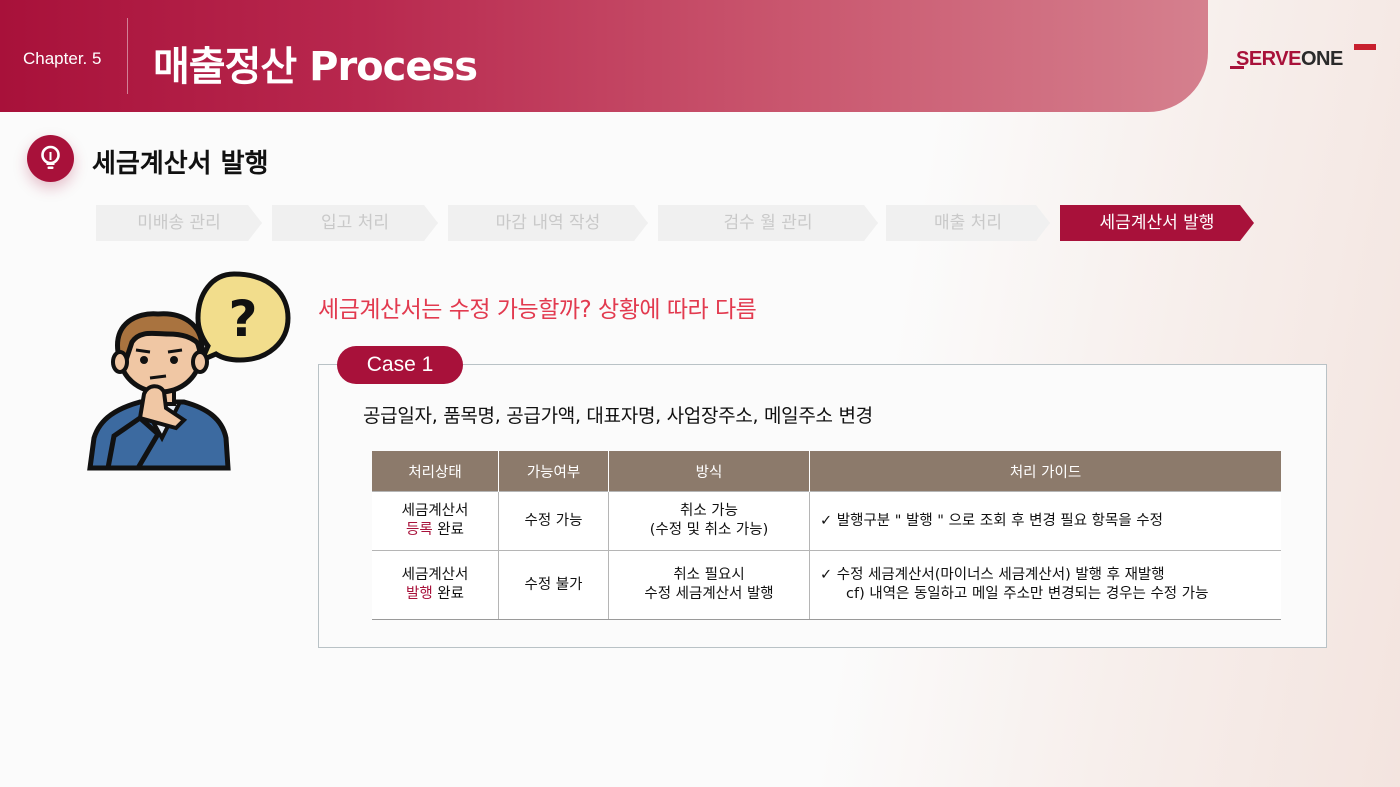 Image resolution: width=1400 pixels, height=787 pixels. What do you see at coordinates (1268, 59) in the screenshot?
I see `logo-text-serve: SERVE` at bounding box center [1268, 59].